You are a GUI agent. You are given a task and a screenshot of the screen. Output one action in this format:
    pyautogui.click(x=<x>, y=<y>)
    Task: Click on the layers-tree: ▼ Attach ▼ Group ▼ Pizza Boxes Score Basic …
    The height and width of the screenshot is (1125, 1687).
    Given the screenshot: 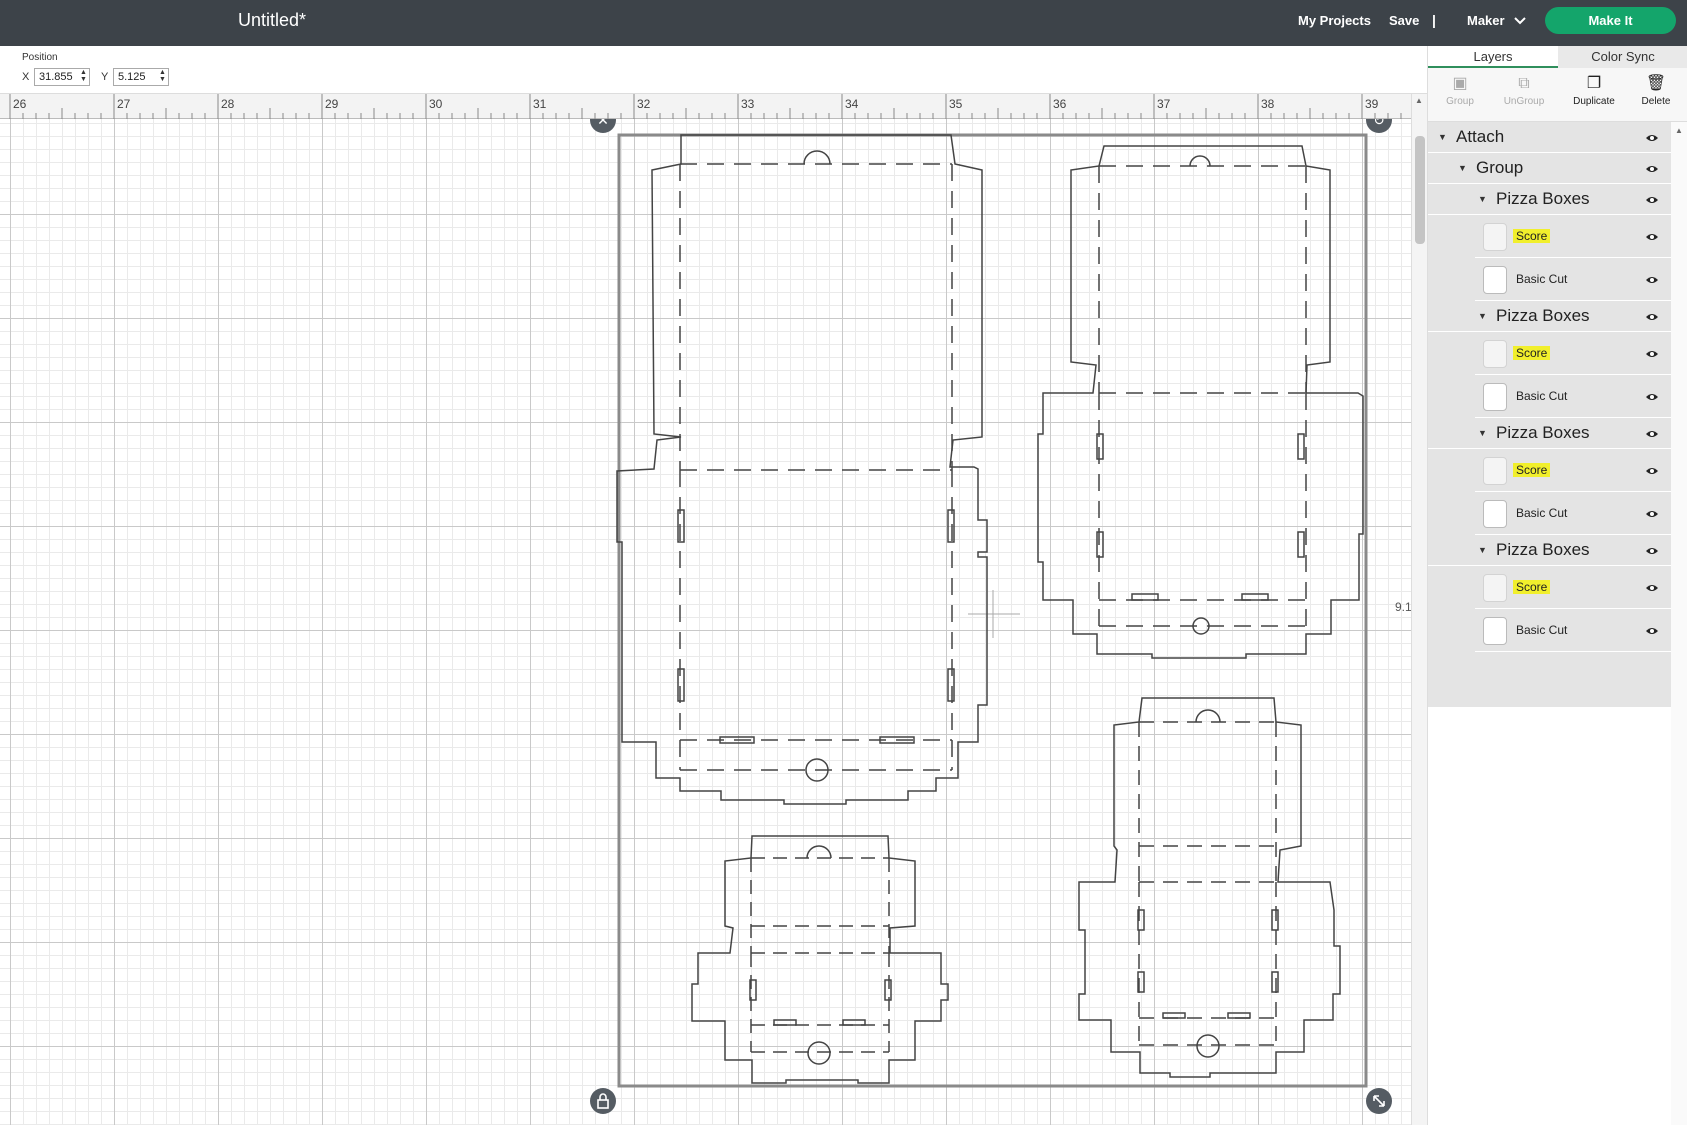 What is the action you would take?
    pyautogui.click(x=1549, y=414)
    